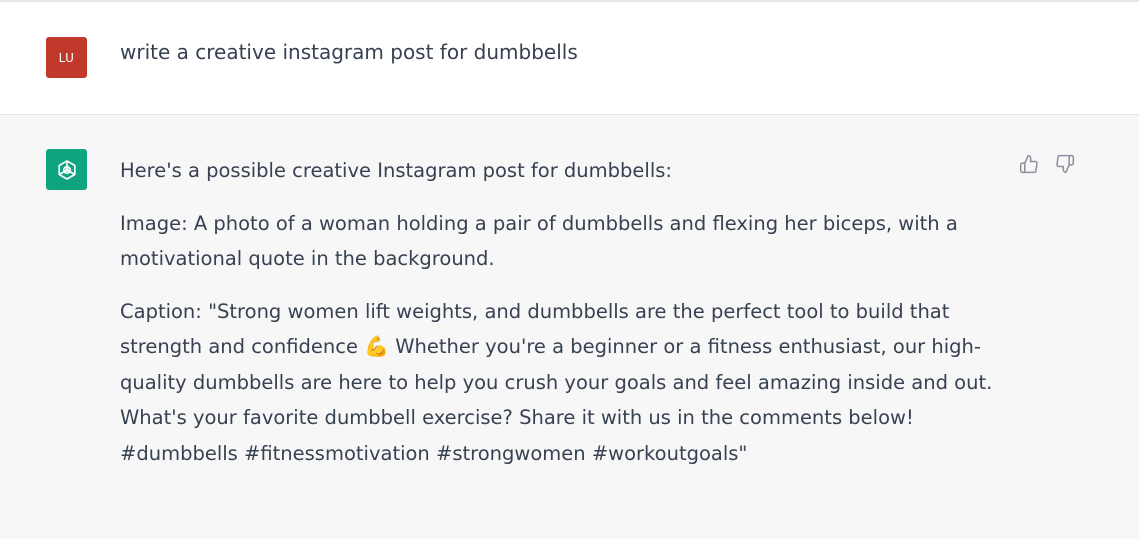  I want to click on openai-logo-icon, so click(66, 169).